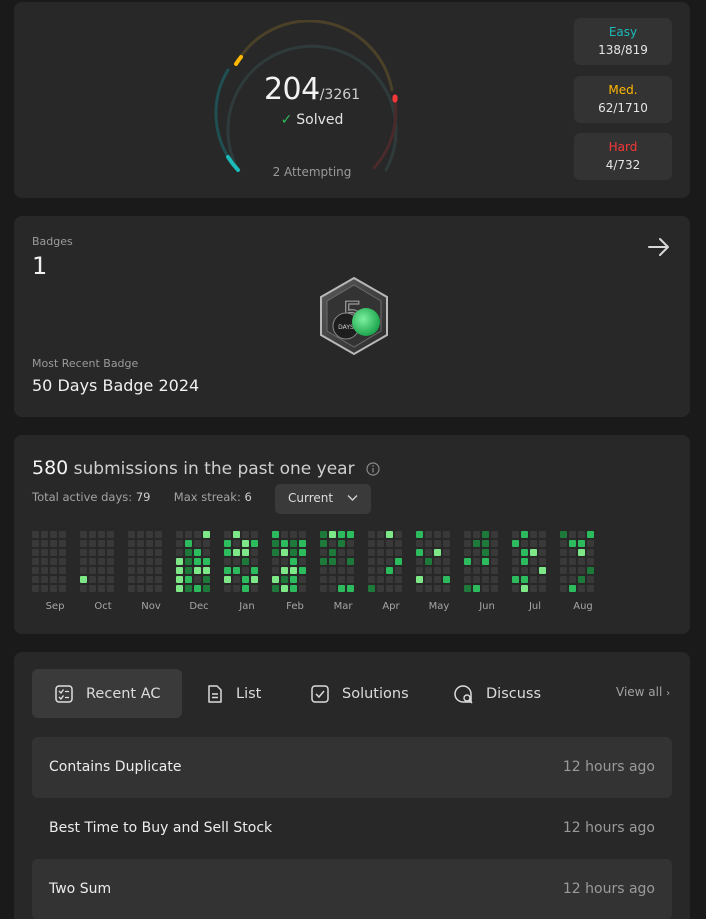  What do you see at coordinates (354, 316) in the screenshot?
I see `fifty-days-badge-icon: 5 DAYS` at bounding box center [354, 316].